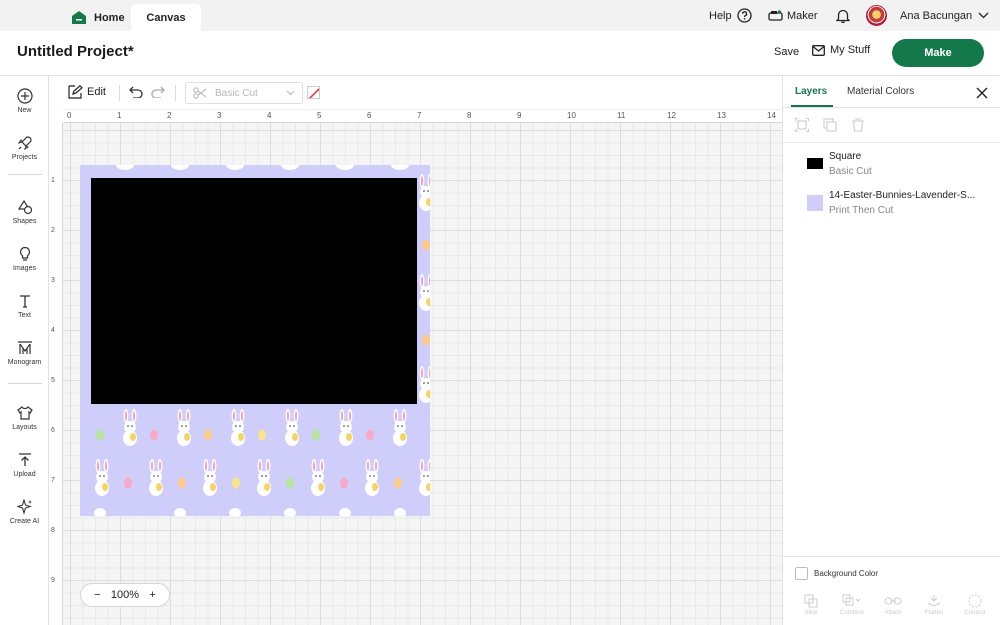  I want to click on maker-label: Maker, so click(802, 15).